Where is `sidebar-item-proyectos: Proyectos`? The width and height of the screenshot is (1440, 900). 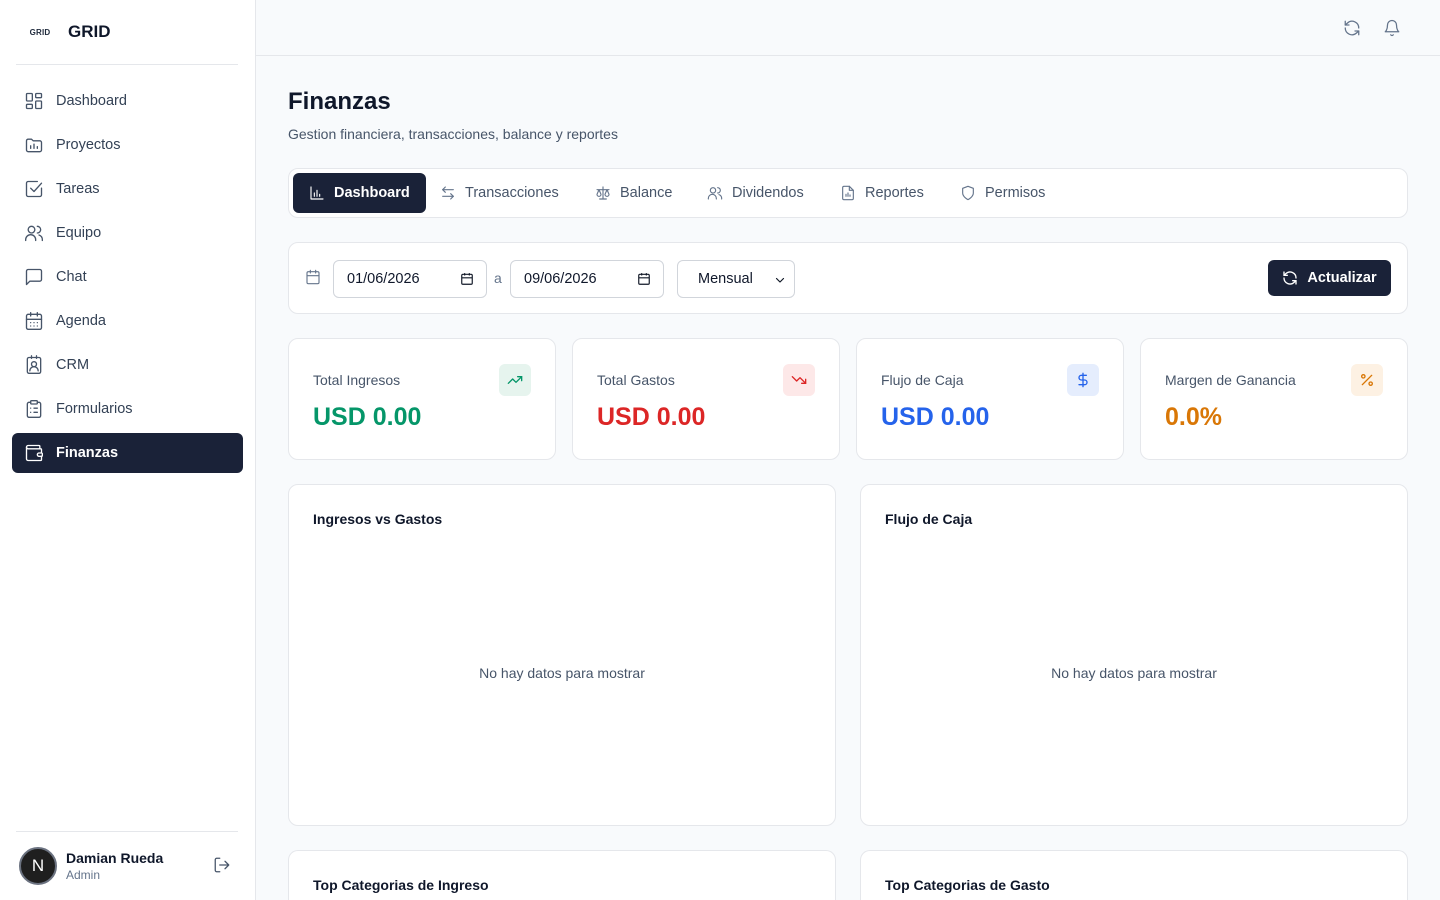 sidebar-item-proyectos: Proyectos is located at coordinates (127, 145).